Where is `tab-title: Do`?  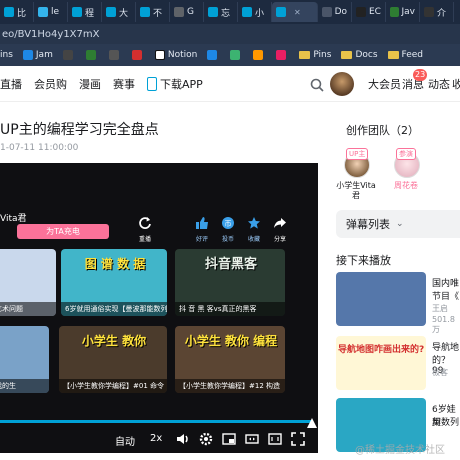
tab-title: Do is located at coordinates (340, 12).